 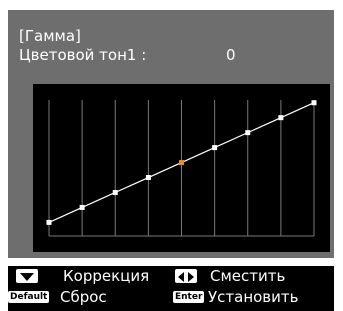 I want to click on enter-key-icon: Enter, so click(x=189, y=297).